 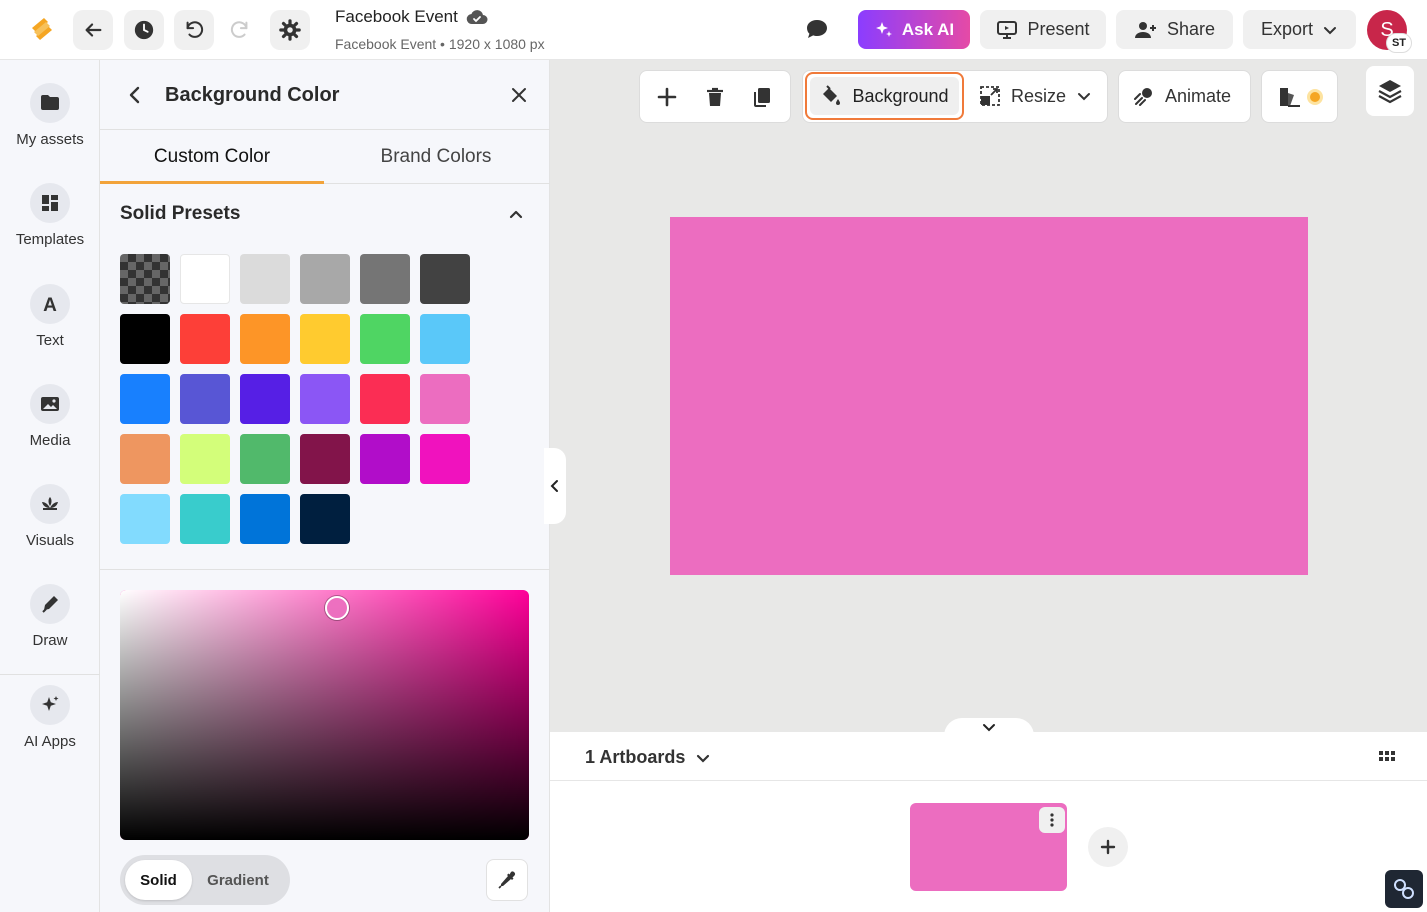 What do you see at coordinates (762, 97) in the screenshot?
I see `duplicate-icon` at bounding box center [762, 97].